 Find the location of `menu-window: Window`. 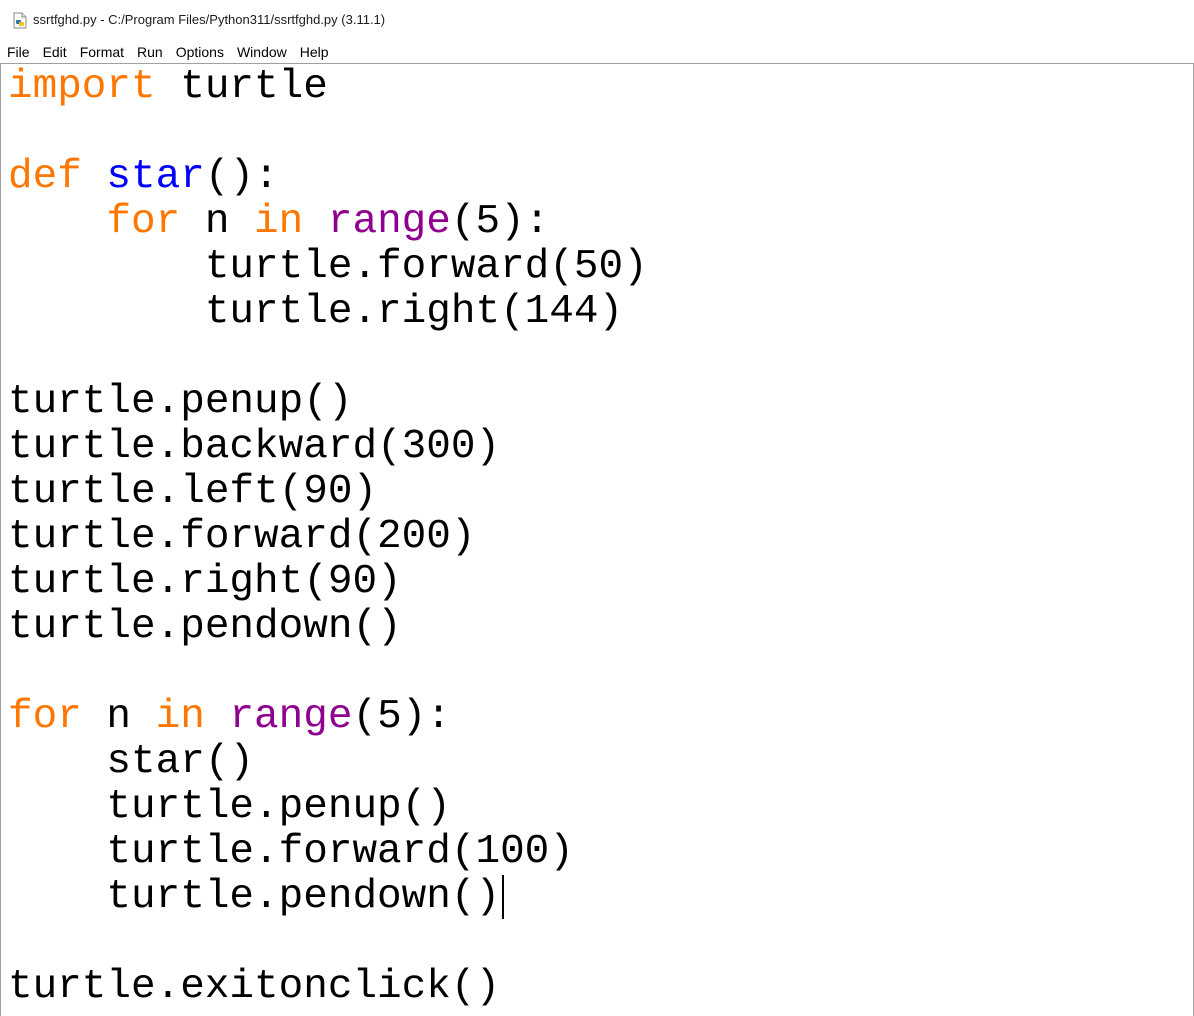

menu-window: Window is located at coordinates (258, 52).